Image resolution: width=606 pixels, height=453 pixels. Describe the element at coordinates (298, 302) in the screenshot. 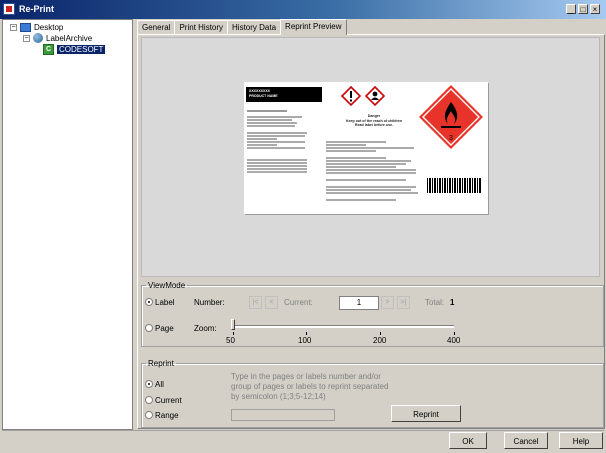

I see `current-label: Current:` at that location.